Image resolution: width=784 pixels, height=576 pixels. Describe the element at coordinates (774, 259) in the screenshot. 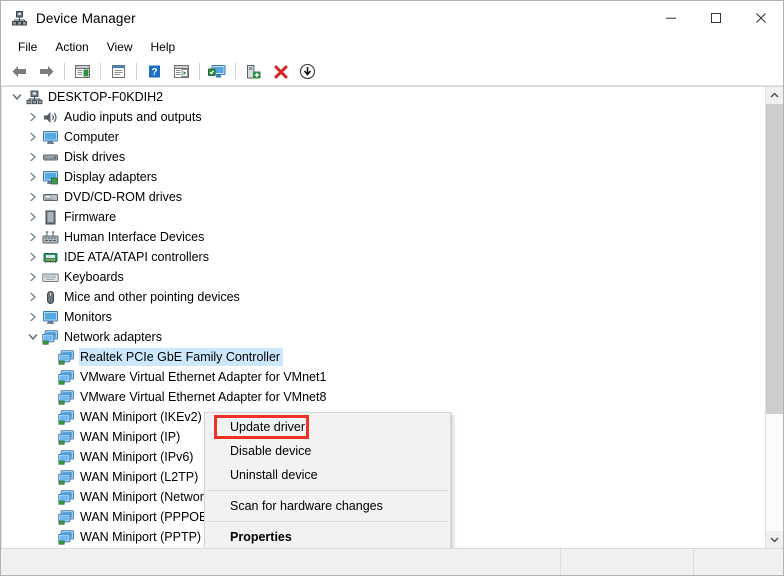

I see `scrollbar-thumb` at that location.